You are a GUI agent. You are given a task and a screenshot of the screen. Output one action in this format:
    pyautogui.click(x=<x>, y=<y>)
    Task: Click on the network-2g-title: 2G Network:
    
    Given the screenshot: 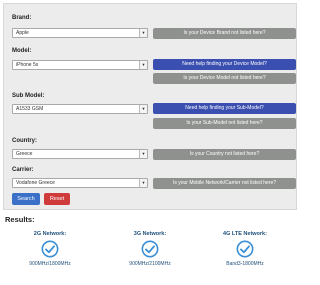 What is the action you would take?
    pyautogui.click(x=50, y=234)
    